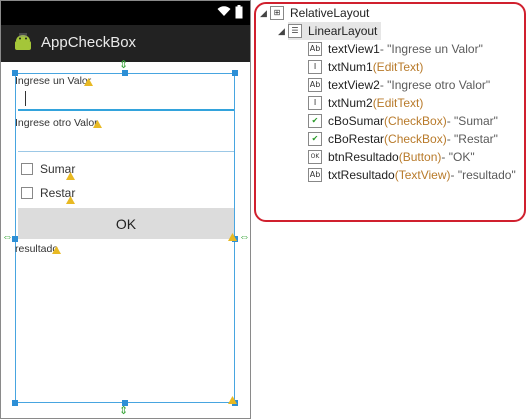 The width and height of the screenshot is (528, 419). Describe the element at coordinates (420, 157) in the screenshot. I see `tree-item-type: (Button)` at that location.